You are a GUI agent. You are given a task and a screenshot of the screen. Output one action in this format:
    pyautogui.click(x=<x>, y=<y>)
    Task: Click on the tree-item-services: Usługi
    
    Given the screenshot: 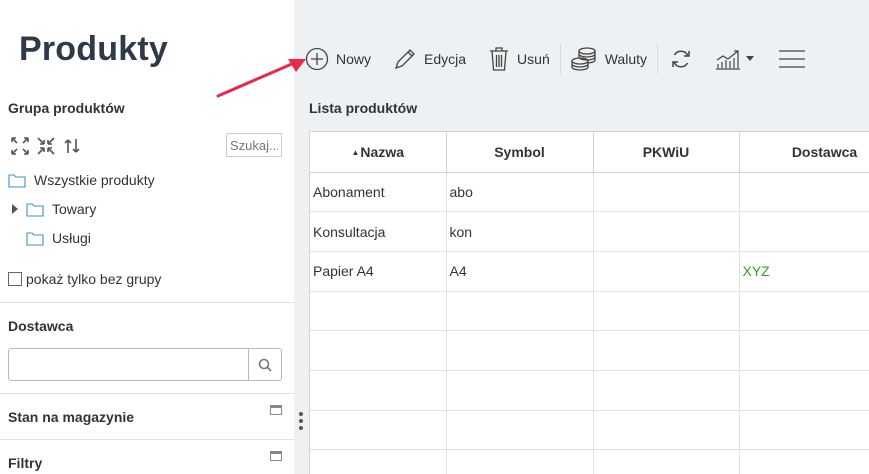 What is the action you would take?
    pyautogui.click(x=58, y=238)
    